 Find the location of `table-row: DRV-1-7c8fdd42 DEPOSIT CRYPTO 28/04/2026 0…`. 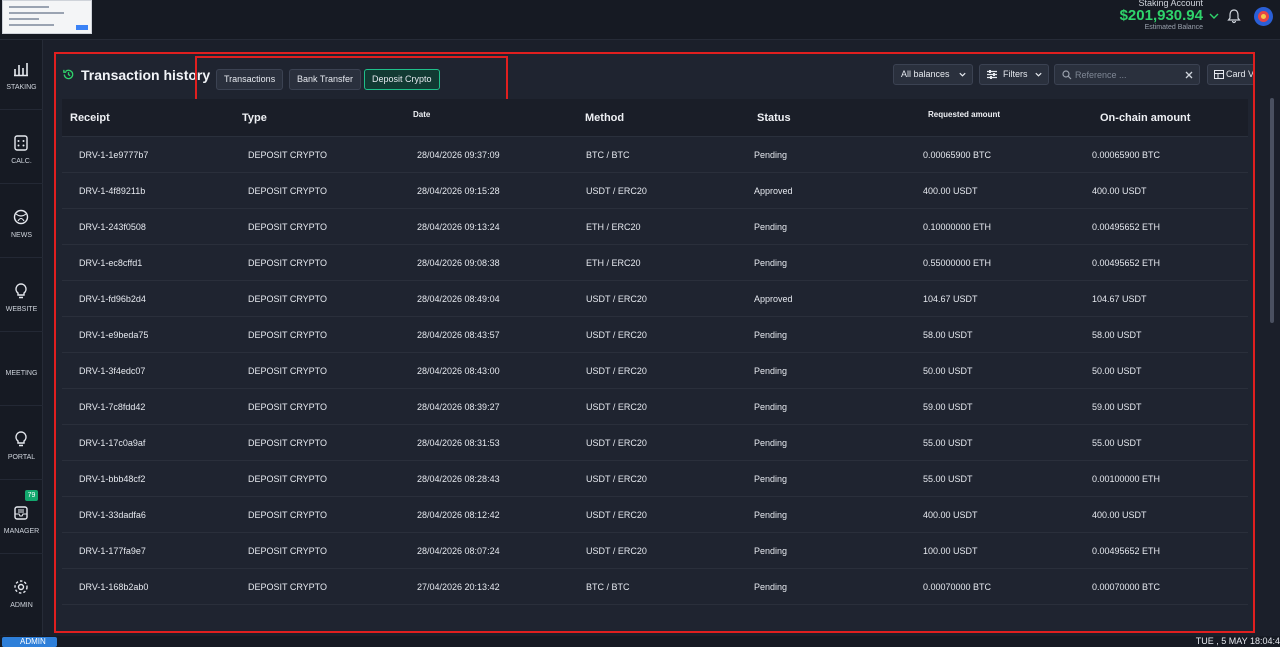

table-row: DRV-1-7c8fdd42 DEPOSIT CRYPTO 28/04/2026 0… is located at coordinates (655, 407).